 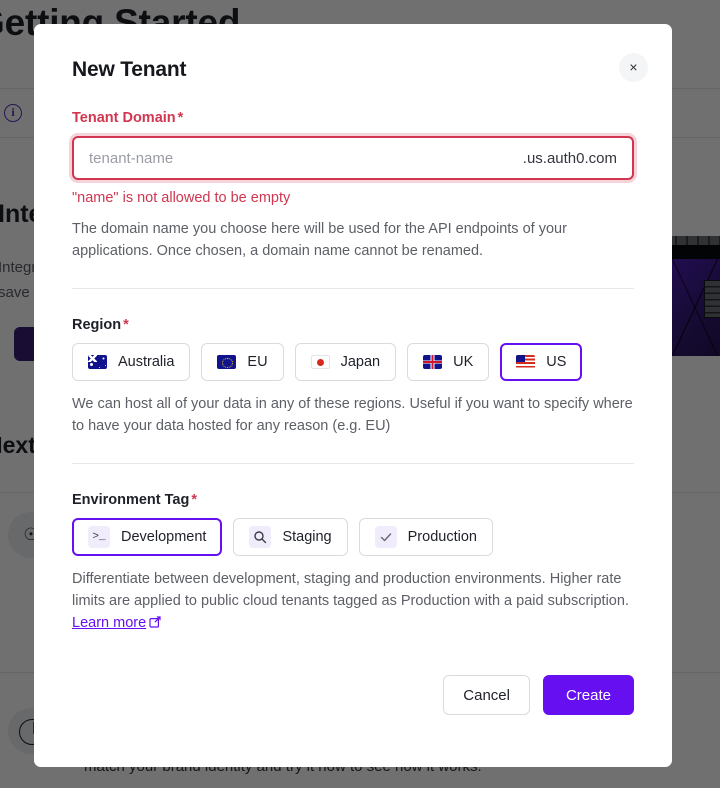 I want to click on region-option-australia: Australia, so click(x=131, y=362).